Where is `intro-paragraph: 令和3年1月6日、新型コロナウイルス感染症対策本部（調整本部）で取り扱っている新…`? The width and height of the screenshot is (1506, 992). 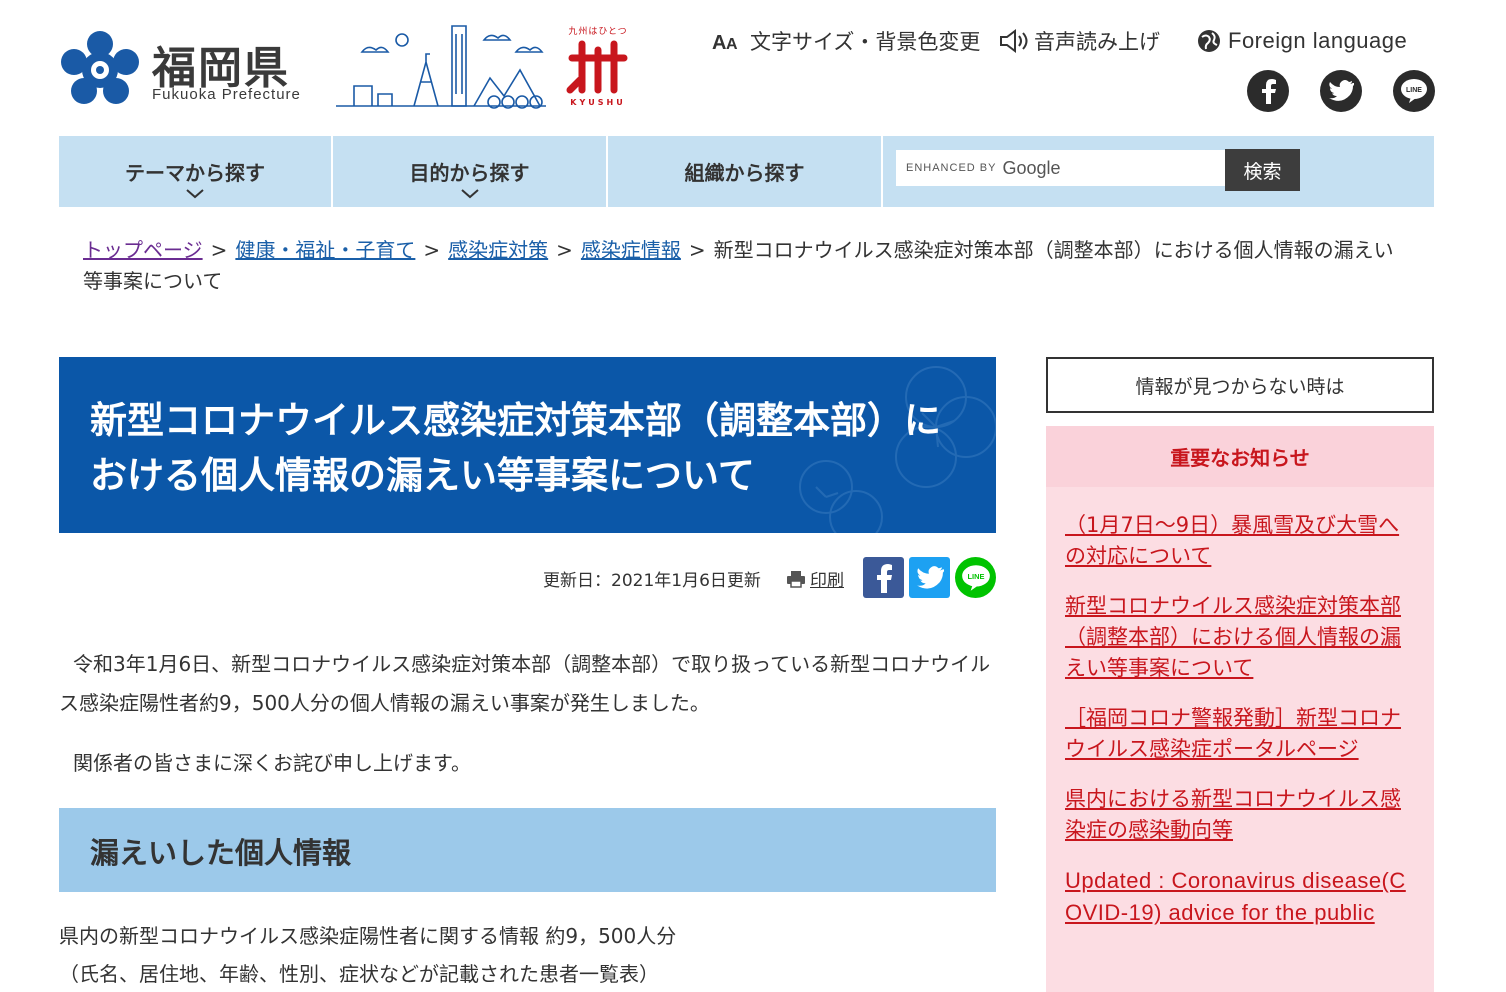 intro-paragraph: 令和3年1月6日、新型コロナウイルス感染症対策本部（調整本部）で取り扱っている新… is located at coordinates (525, 683).